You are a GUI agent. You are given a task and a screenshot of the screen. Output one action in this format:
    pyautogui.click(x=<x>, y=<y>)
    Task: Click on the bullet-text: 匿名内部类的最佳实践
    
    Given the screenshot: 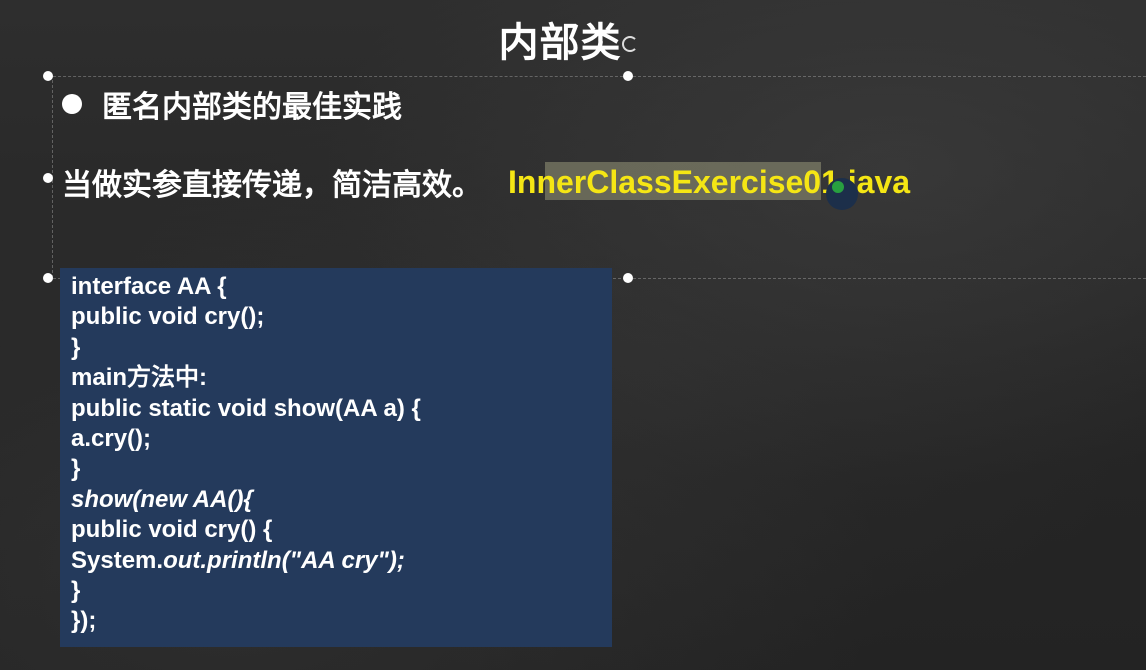 What is the action you would take?
    pyautogui.click(x=252, y=107)
    